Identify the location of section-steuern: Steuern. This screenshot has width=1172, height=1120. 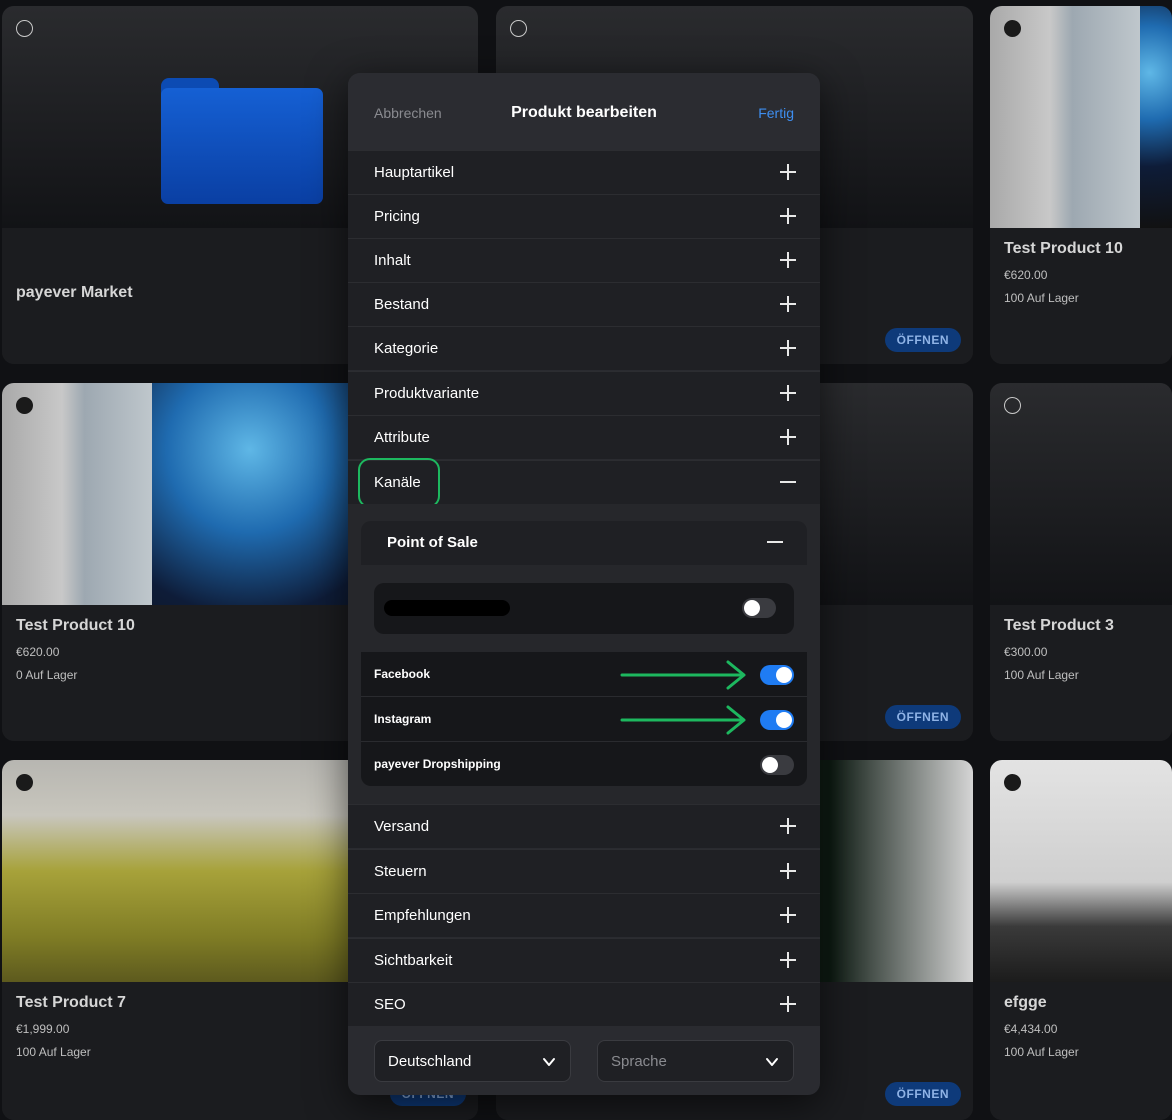
(584, 871).